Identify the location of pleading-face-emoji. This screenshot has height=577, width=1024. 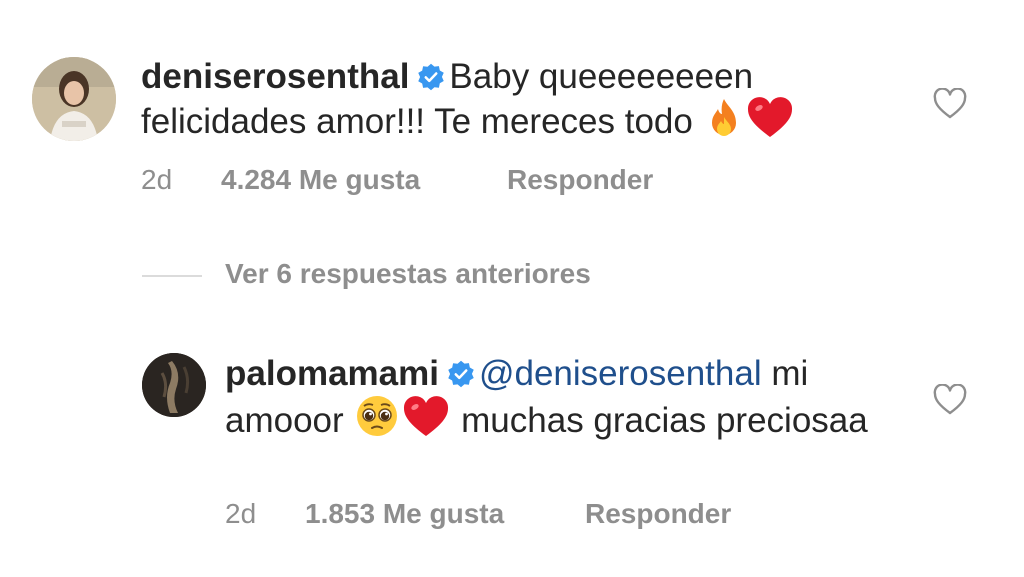
(377, 416).